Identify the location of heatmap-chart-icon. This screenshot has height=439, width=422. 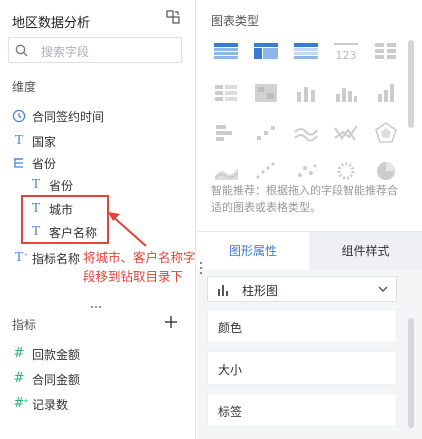
(266, 93).